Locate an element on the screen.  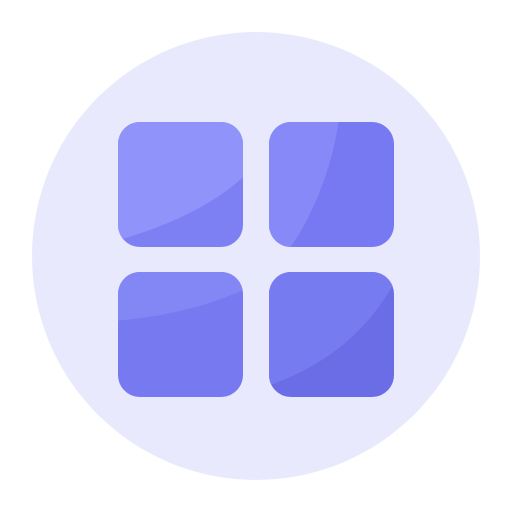
tile-bottom-right is located at coordinates (331, 334).